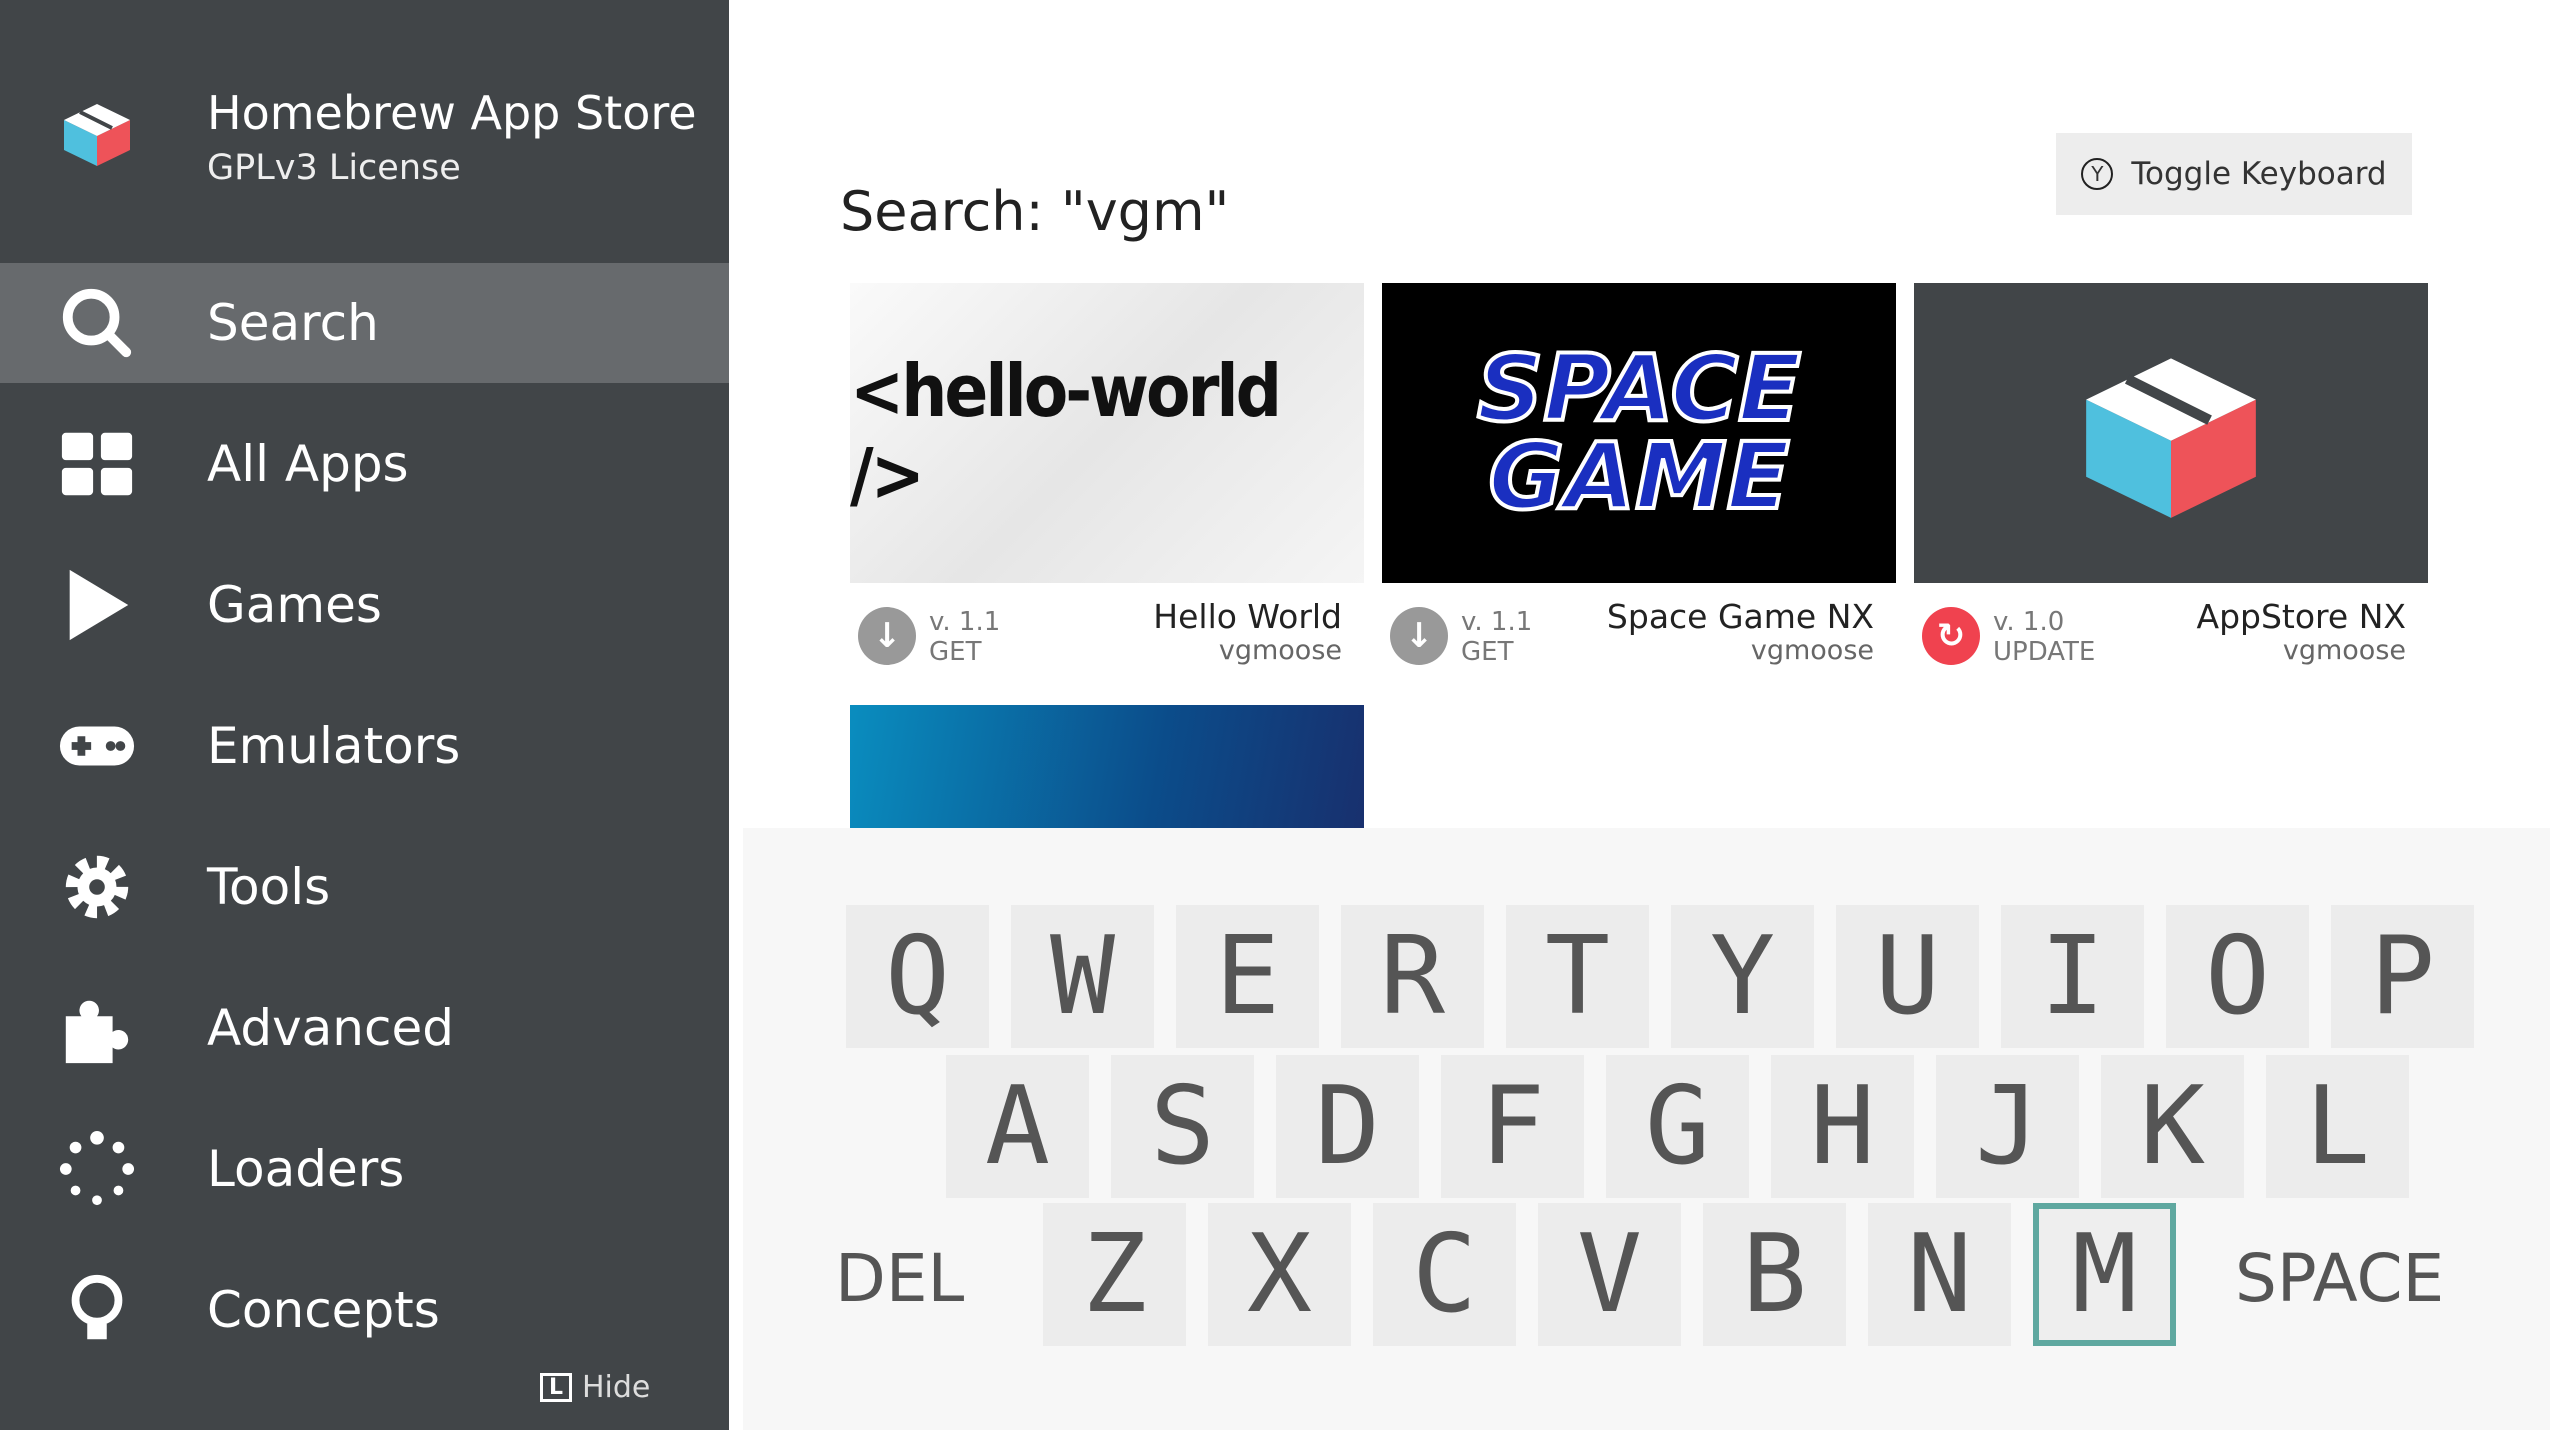  I want to click on key-r: R, so click(1412, 976).